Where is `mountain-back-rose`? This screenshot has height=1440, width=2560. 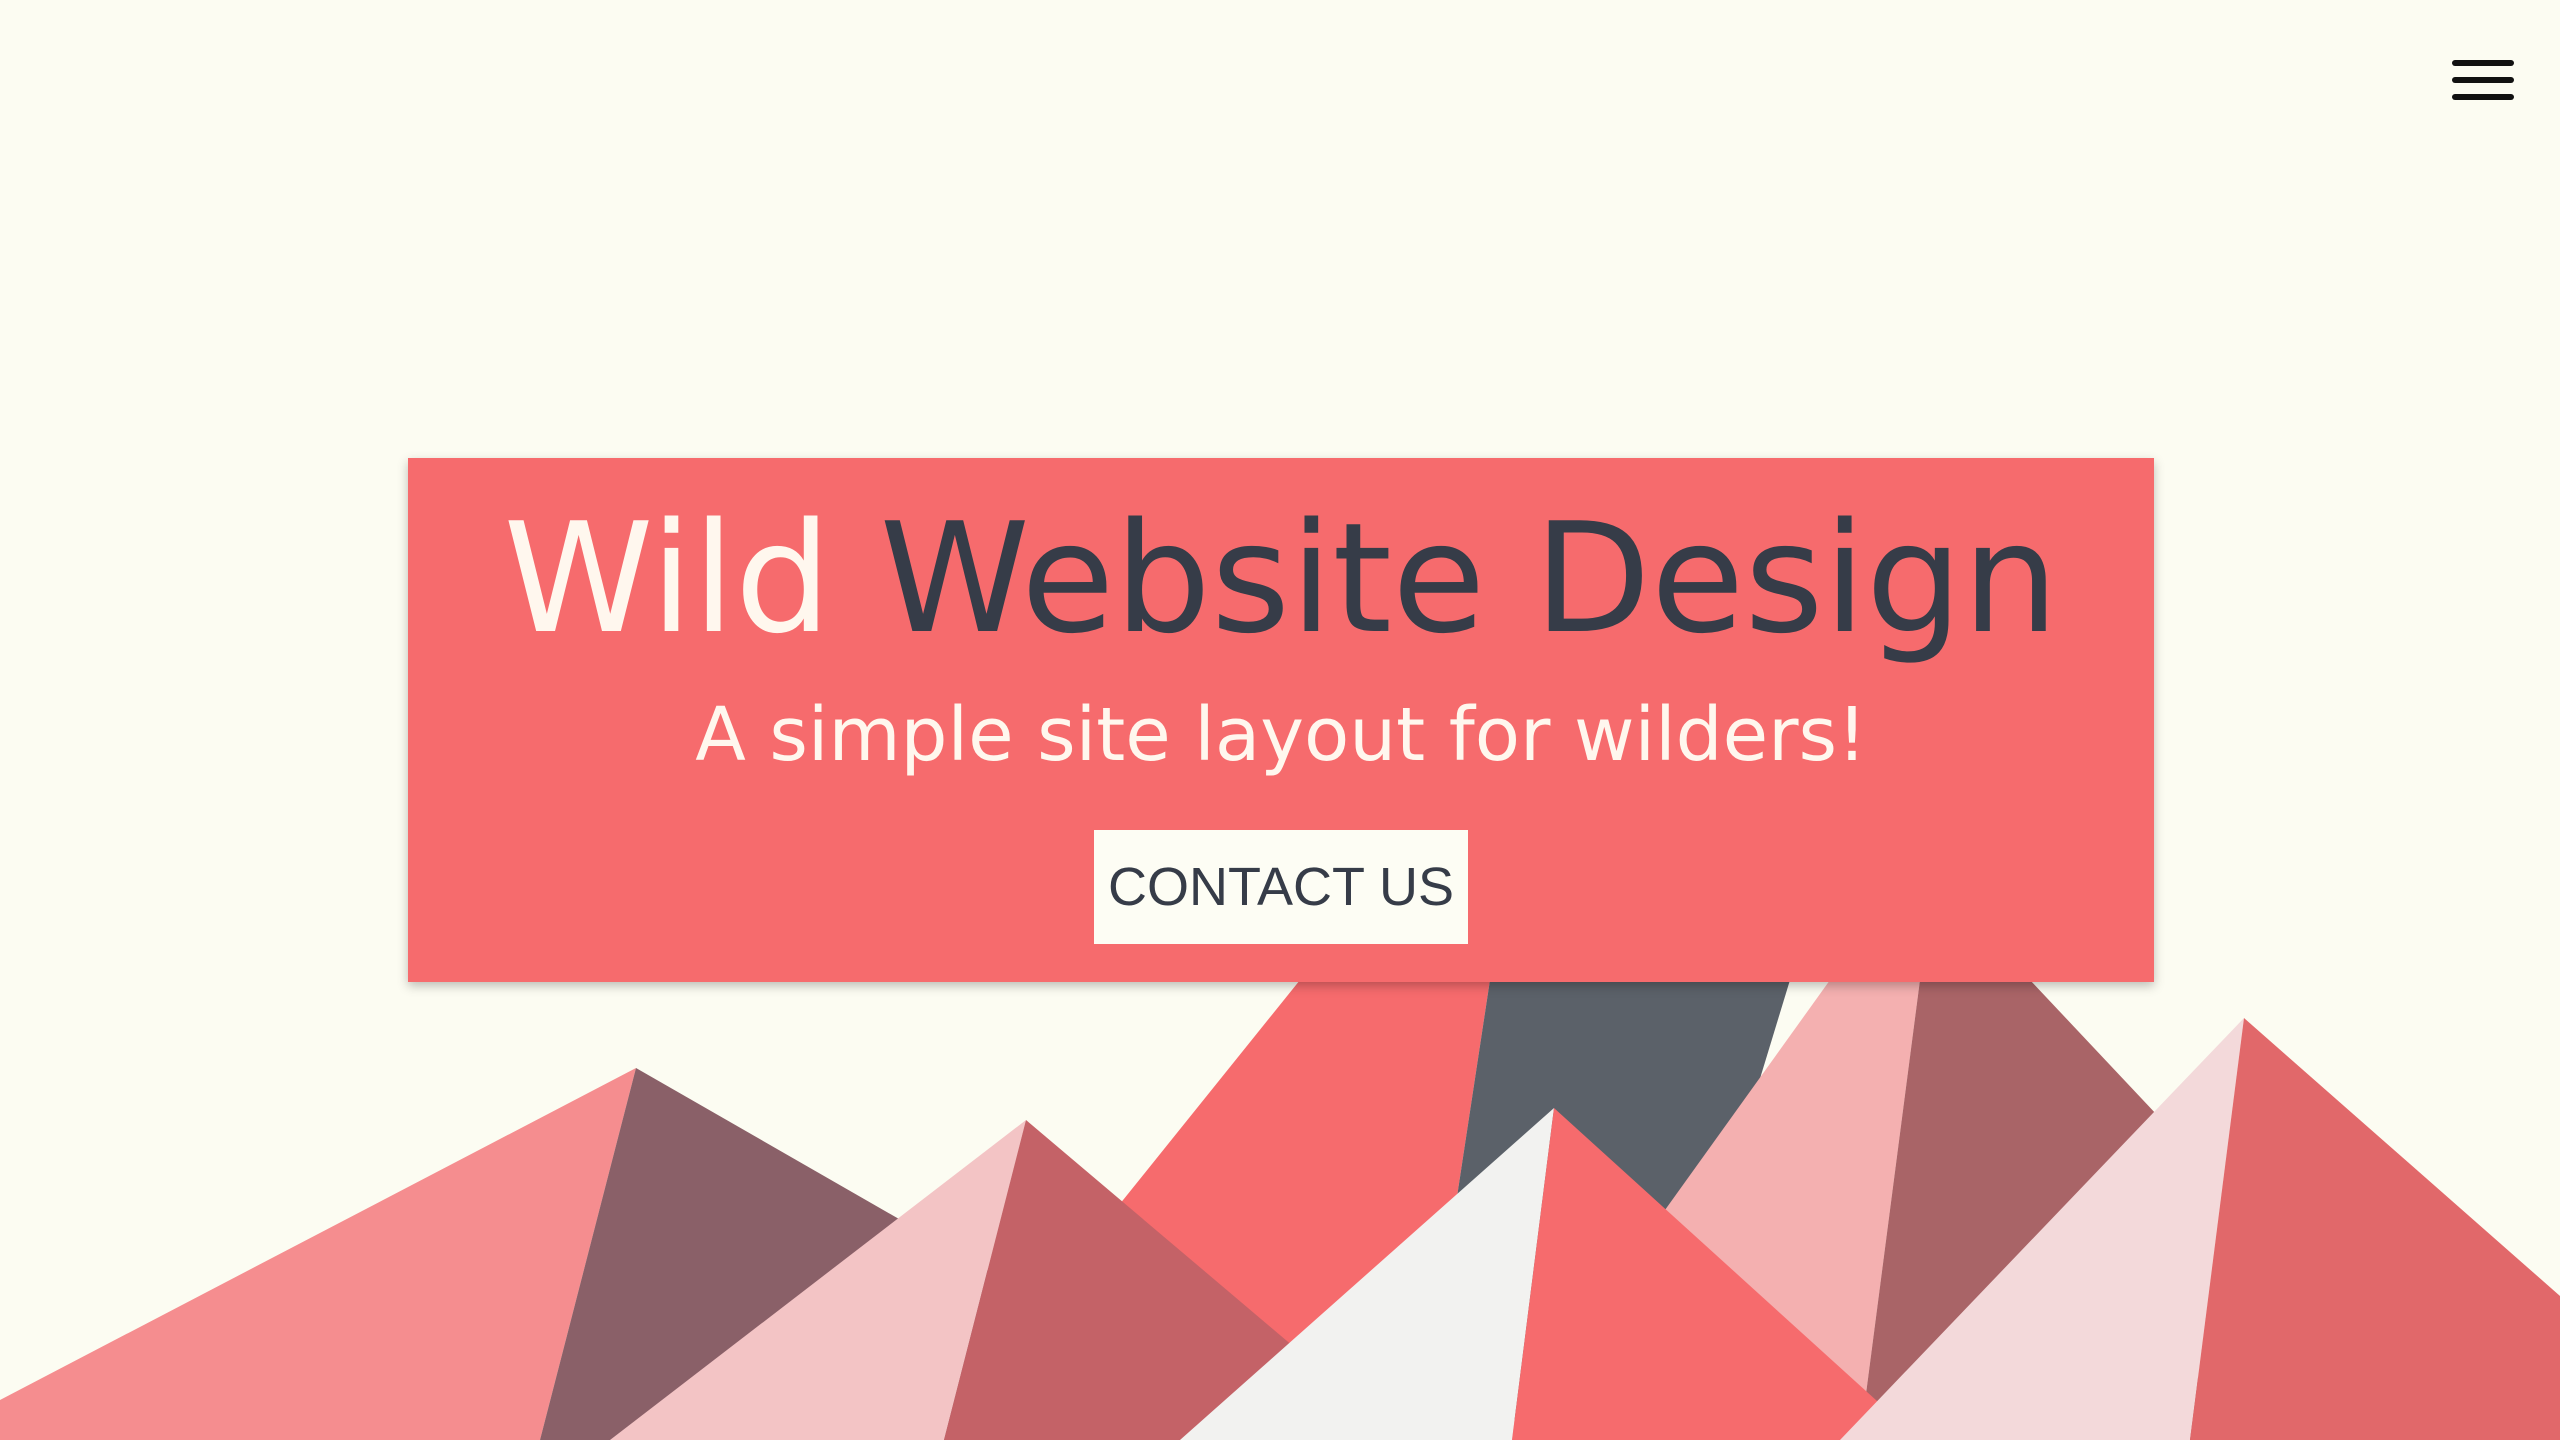
mountain-back-rose is located at coordinates (2030, 1210).